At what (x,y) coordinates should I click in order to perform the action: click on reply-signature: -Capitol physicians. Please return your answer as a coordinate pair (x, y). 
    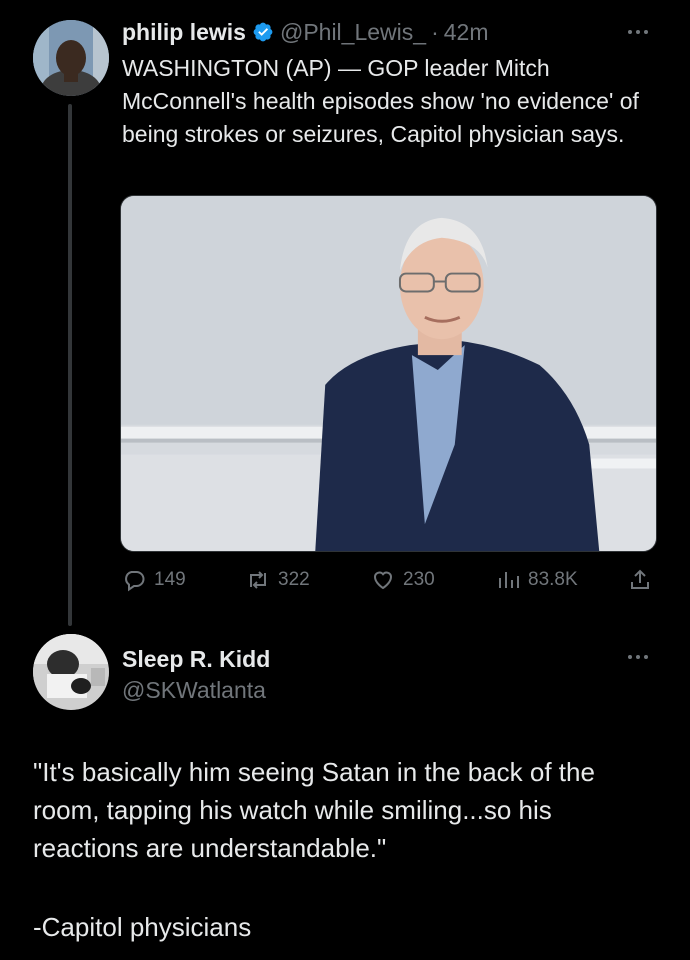
    Looking at the image, I should click on (142, 927).